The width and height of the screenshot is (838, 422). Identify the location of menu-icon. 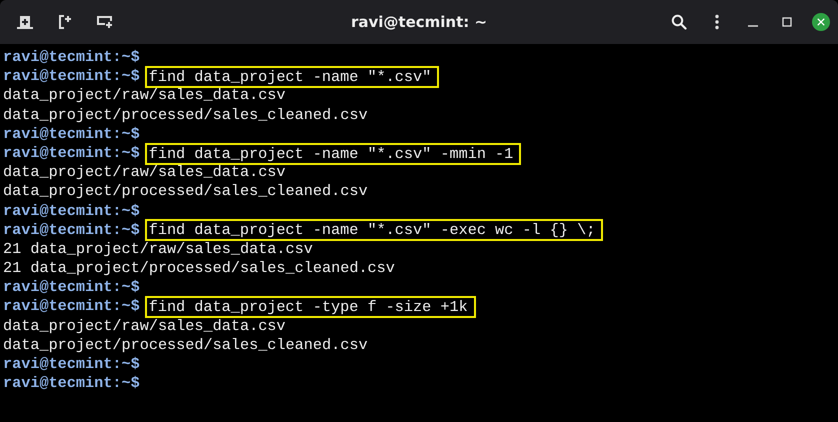
(717, 22).